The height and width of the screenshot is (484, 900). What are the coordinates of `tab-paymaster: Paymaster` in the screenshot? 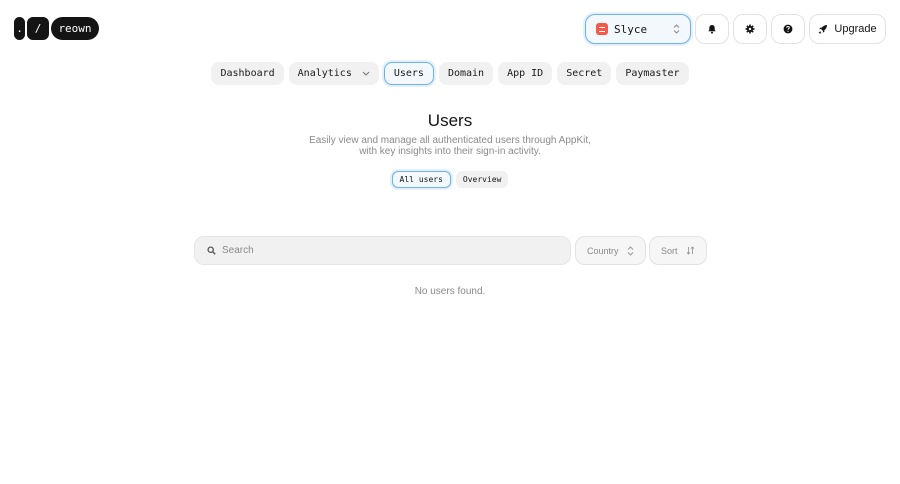 It's located at (652, 73).